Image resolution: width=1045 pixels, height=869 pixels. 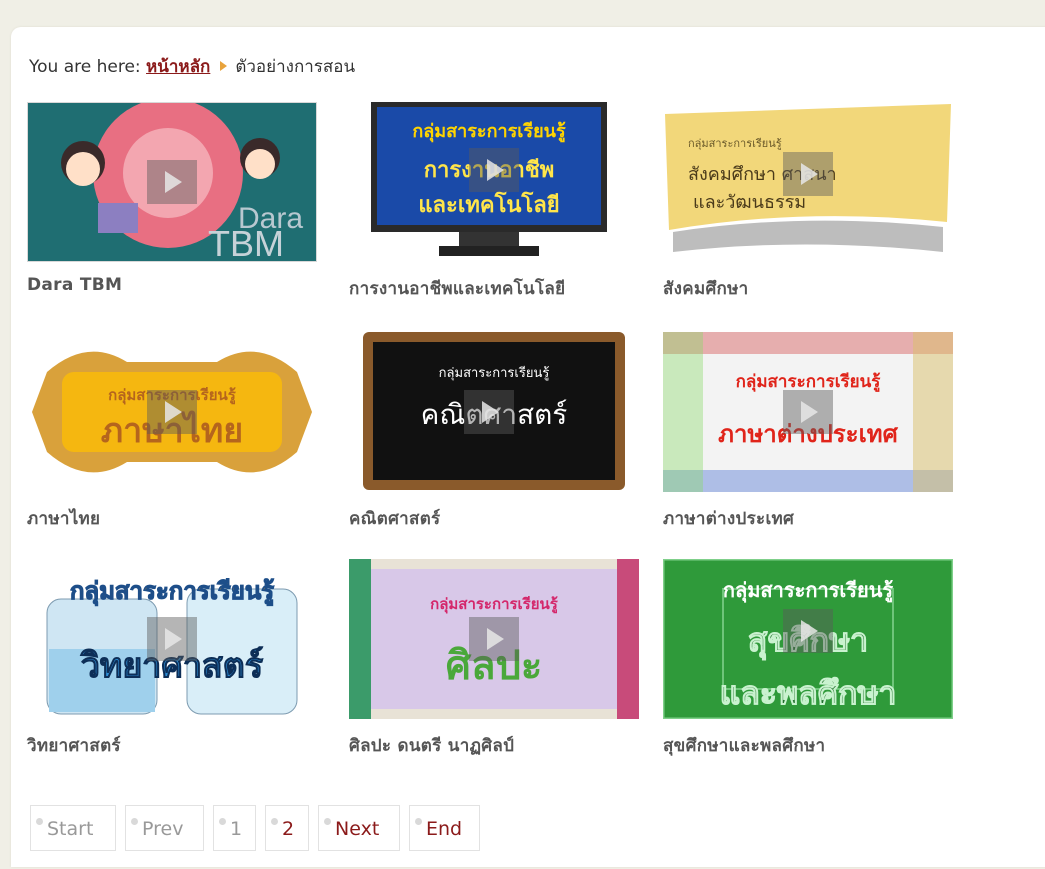 I want to click on video-thumbnail: กลุ่มสาระการเรียนรู้ วิทยาศาสตร์, so click(x=172, y=639).